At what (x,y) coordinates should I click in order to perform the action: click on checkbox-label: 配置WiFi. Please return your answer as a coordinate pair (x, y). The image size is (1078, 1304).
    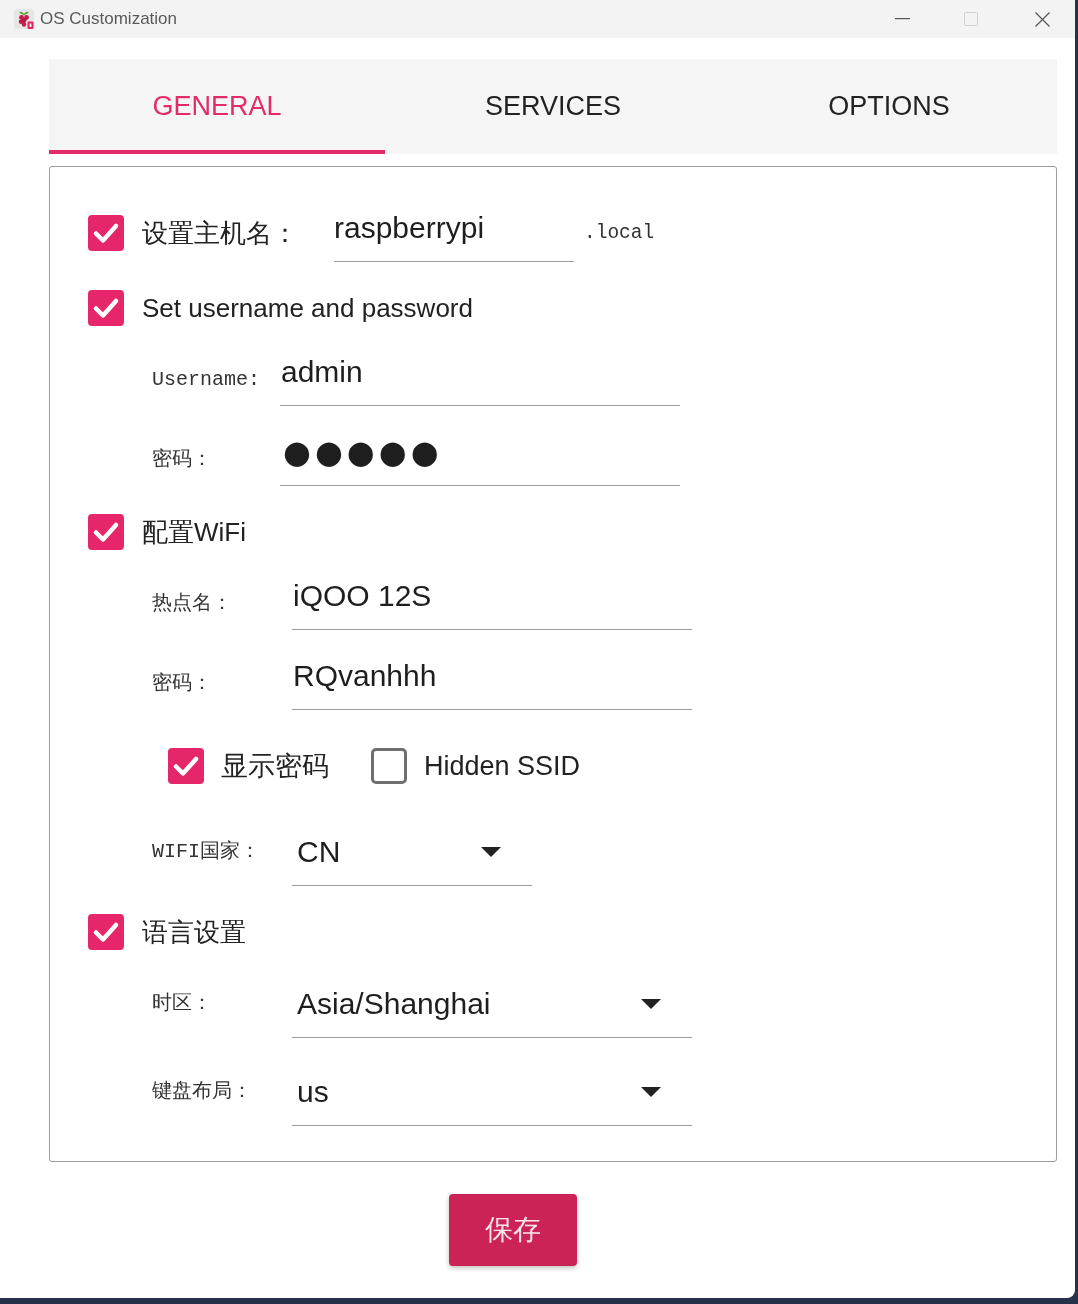
    Looking at the image, I should click on (194, 532).